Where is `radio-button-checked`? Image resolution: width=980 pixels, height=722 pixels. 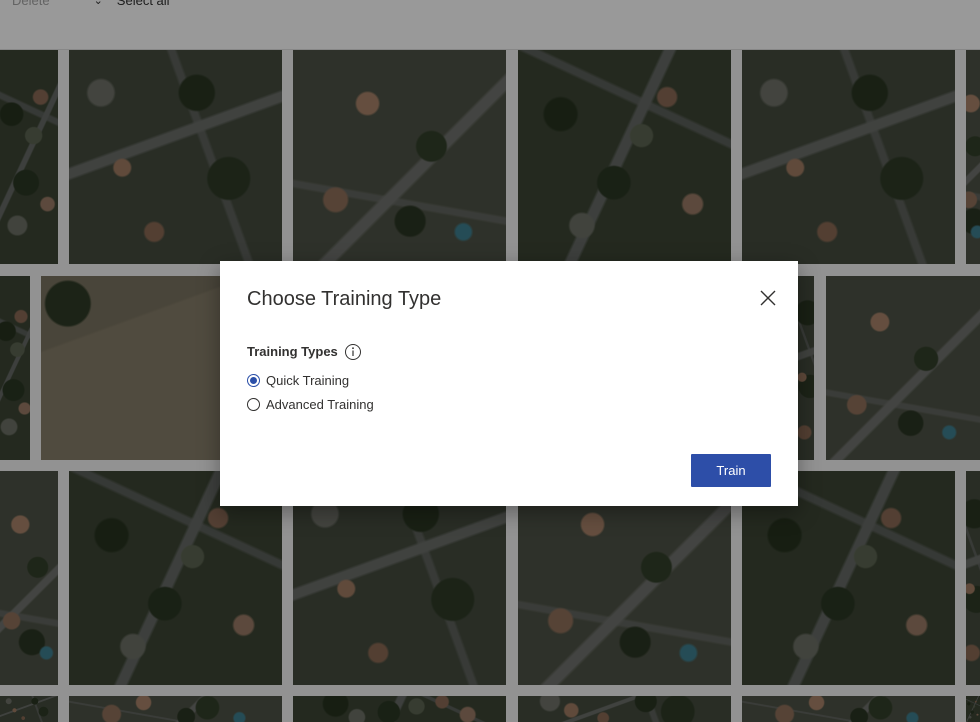 radio-button-checked is located at coordinates (253, 380).